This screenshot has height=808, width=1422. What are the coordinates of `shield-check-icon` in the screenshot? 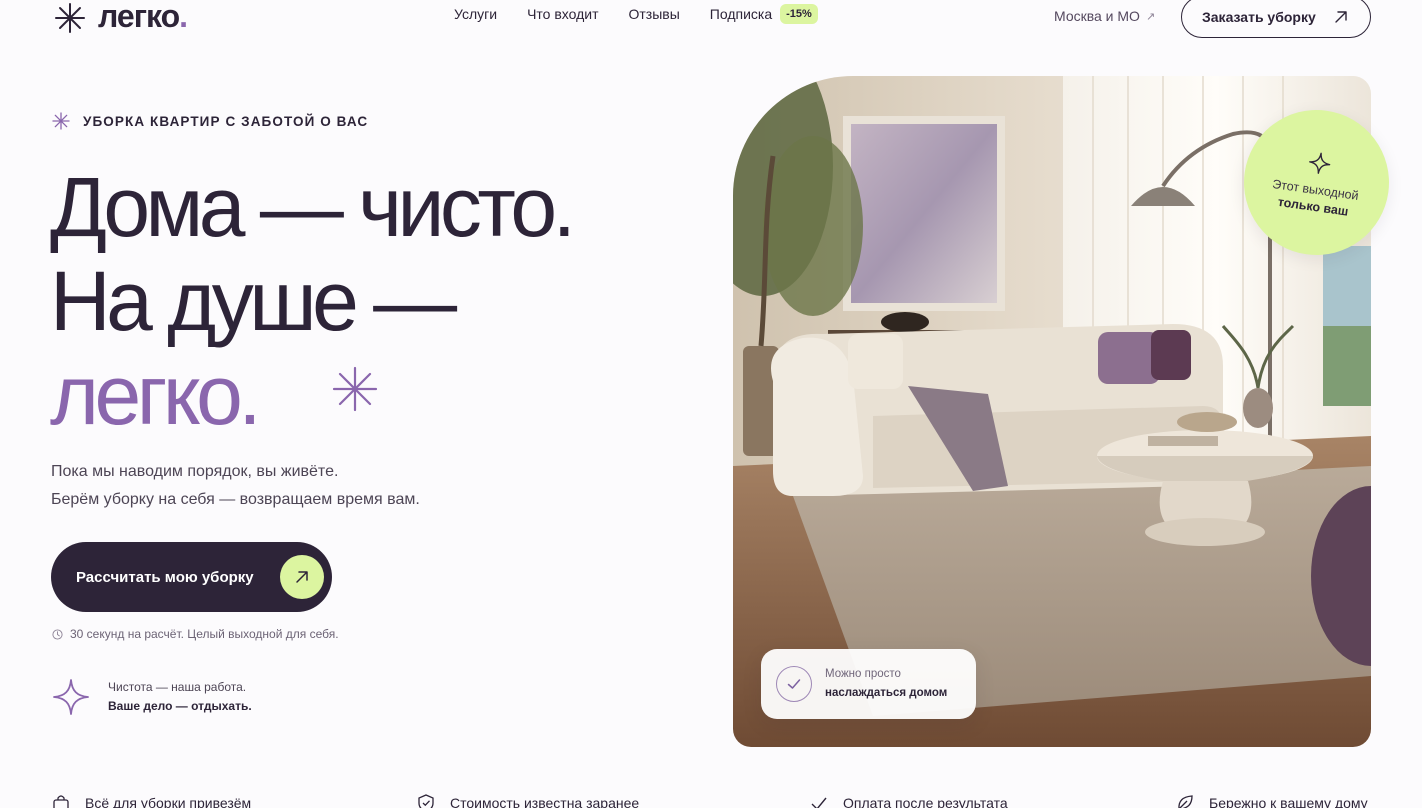 It's located at (426, 801).